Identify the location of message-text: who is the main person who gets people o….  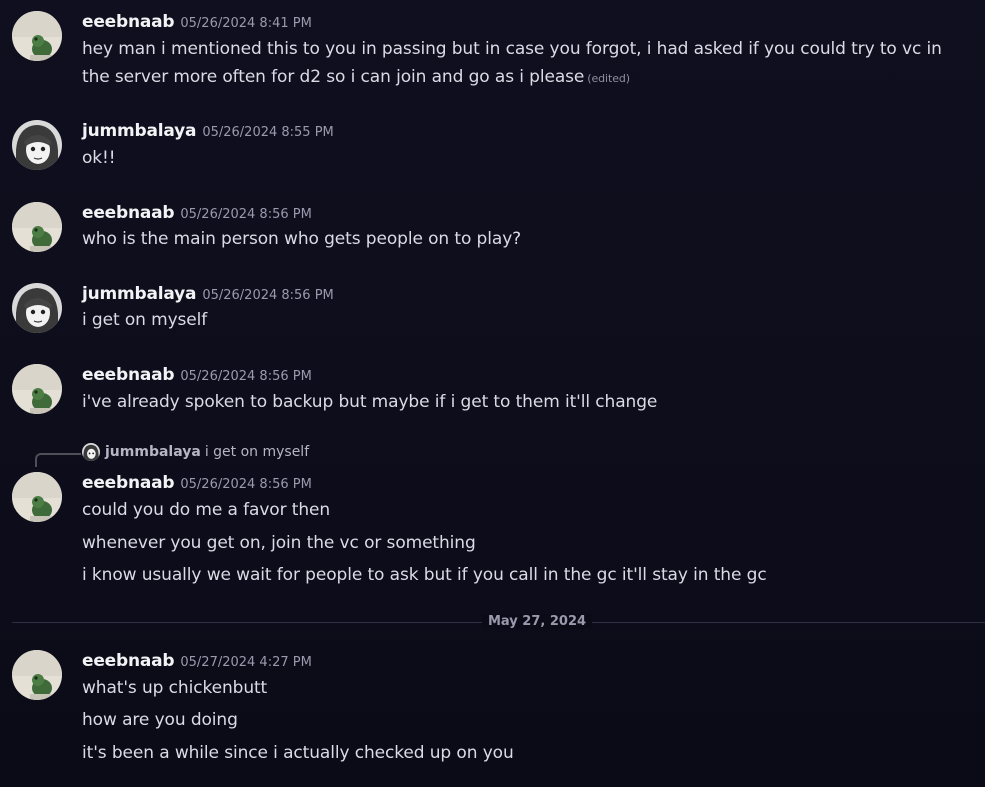
(302, 239).